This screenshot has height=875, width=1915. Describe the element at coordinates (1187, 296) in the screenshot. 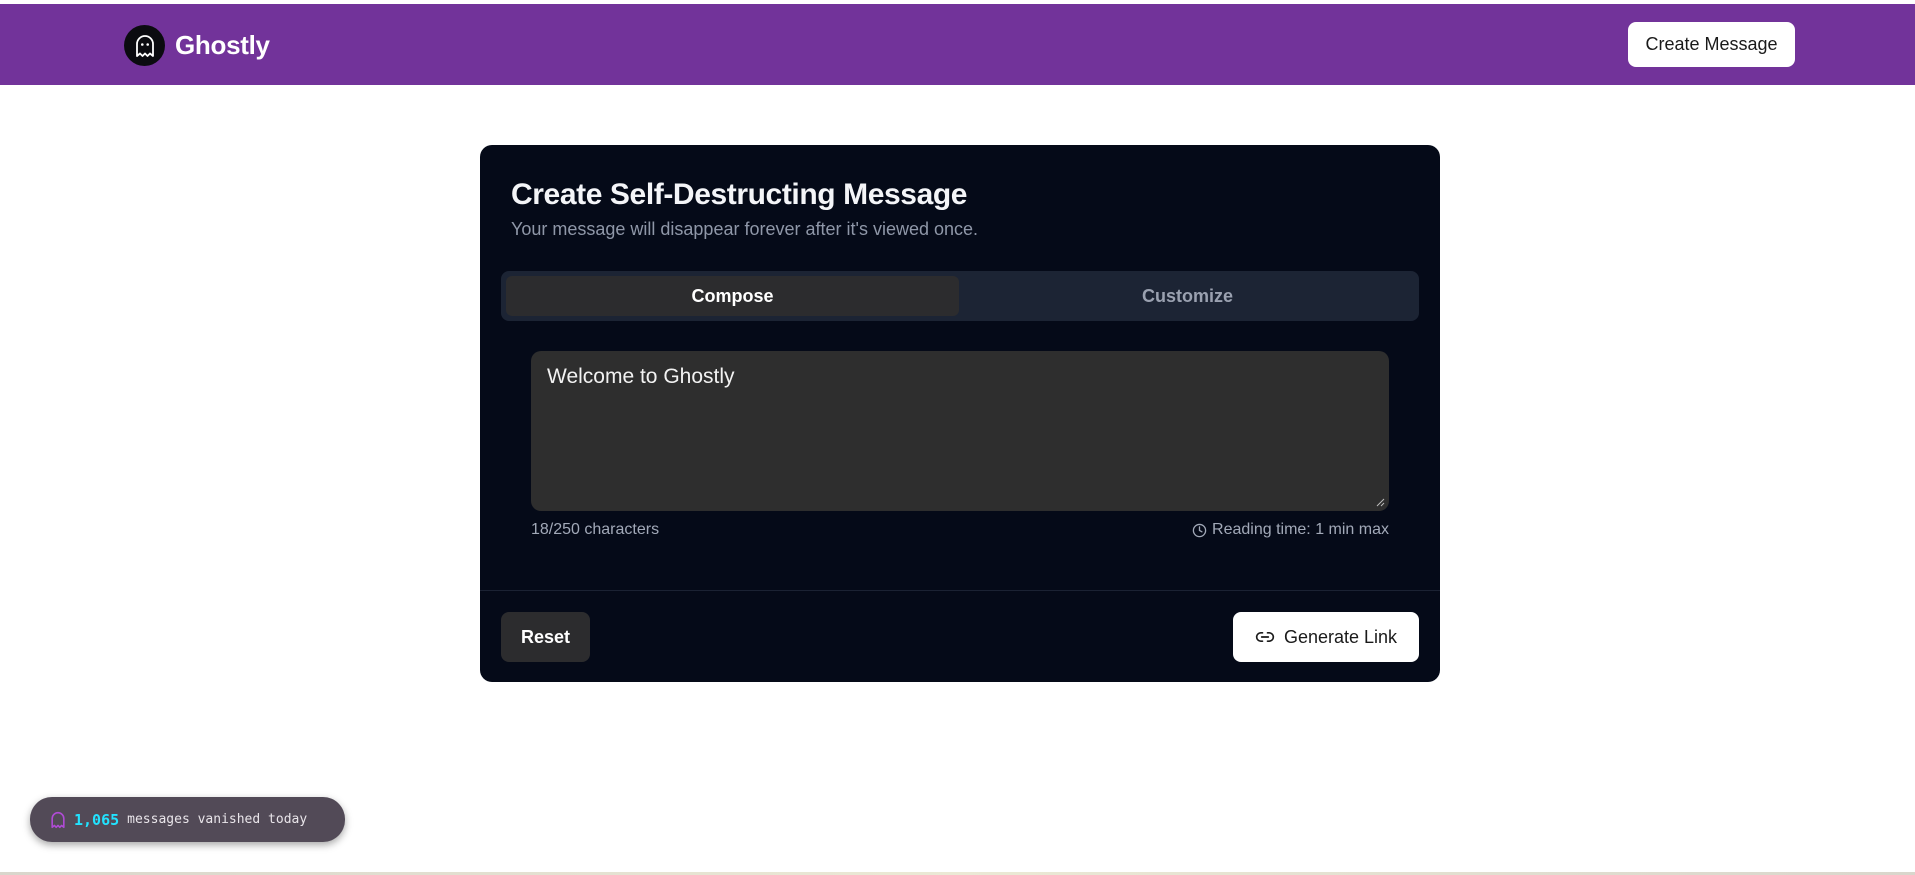

I see `tab-customize: Customize` at that location.